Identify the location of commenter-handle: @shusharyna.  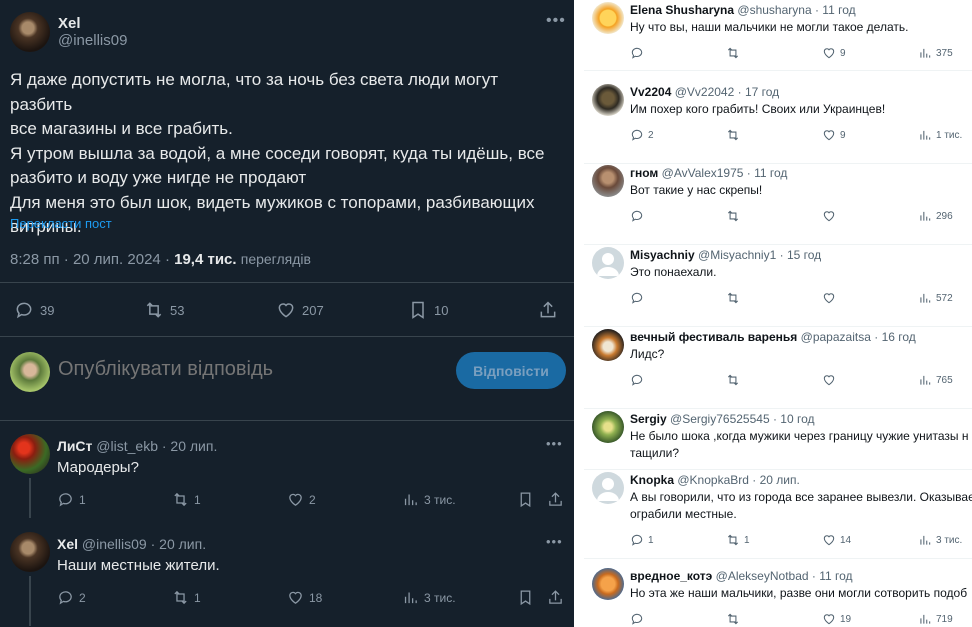
(774, 10).